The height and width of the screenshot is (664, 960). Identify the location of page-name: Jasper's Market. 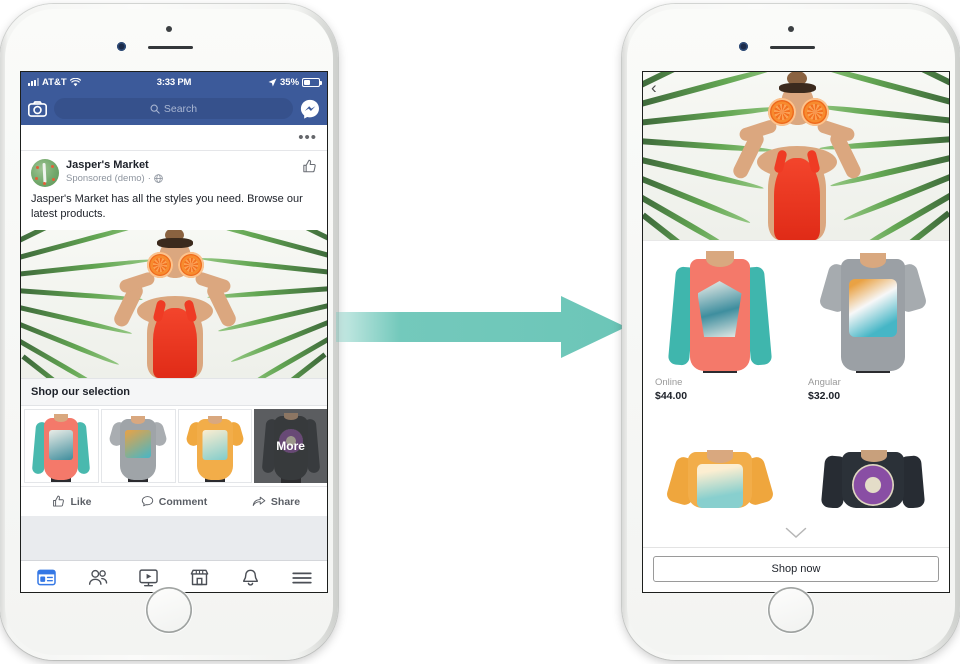
(180, 165).